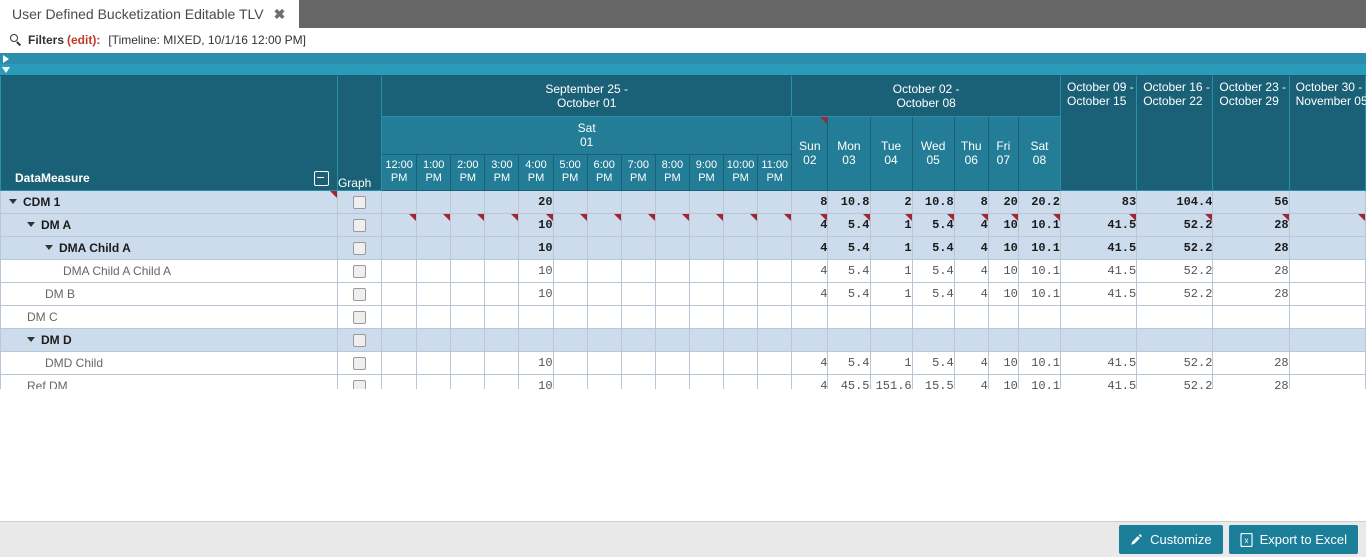 Image resolution: width=1366 pixels, height=557 pixels. What do you see at coordinates (587, 135) in the screenshot?
I see `day-header-sat-01: Sat 01` at bounding box center [587, 135].